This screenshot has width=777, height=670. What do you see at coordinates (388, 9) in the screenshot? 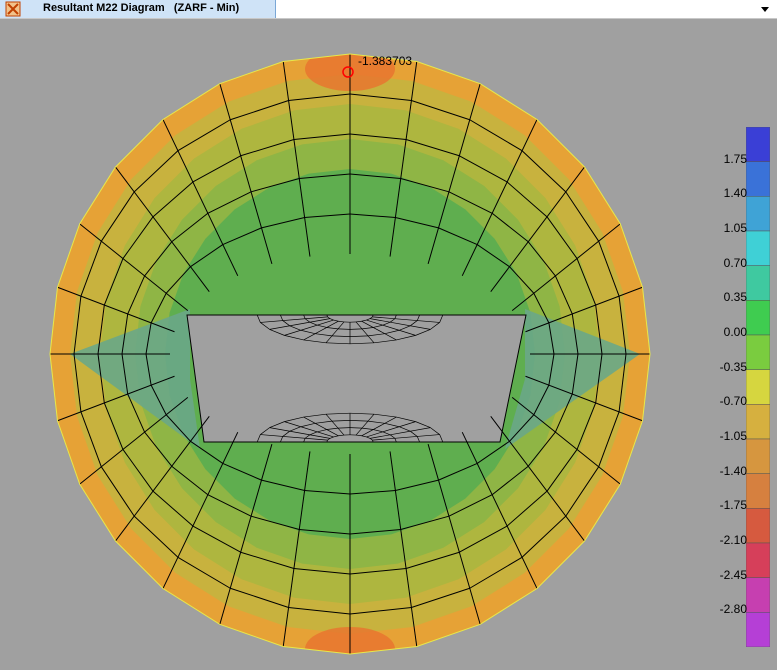
I see `window-titlebar: Resultant M22 Diagram (ZARF - Min)` at bounding box center [388, 9].